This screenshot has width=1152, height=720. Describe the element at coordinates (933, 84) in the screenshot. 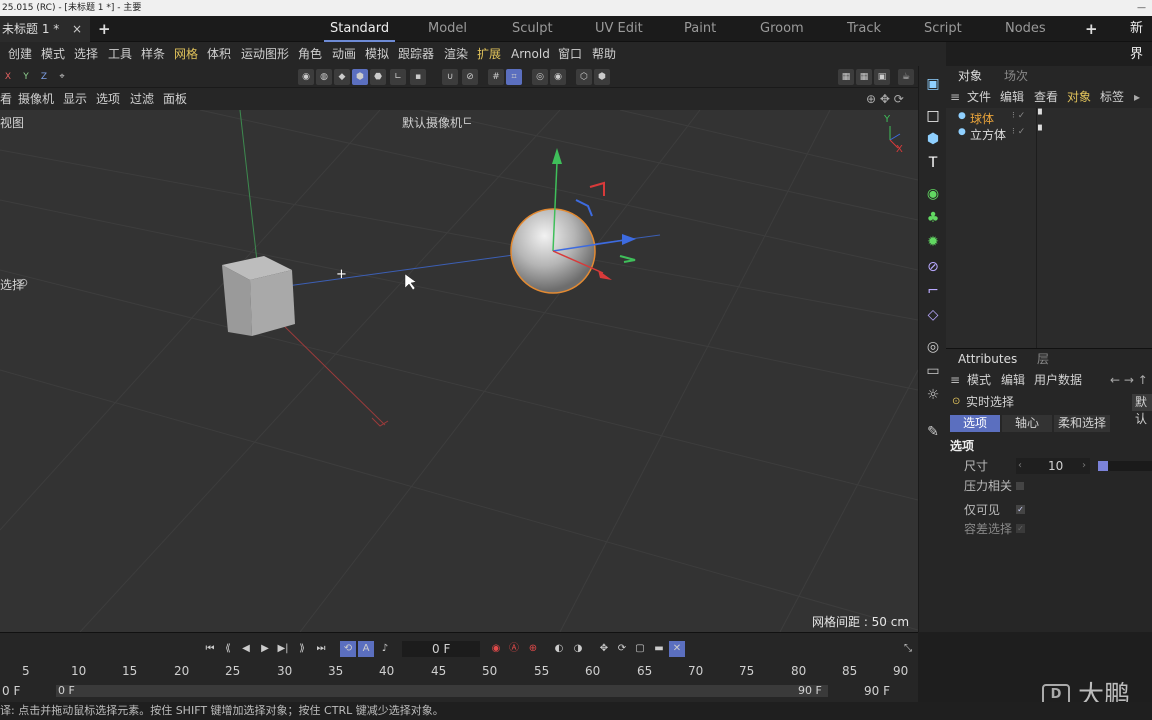

I see `cube-tool-icon: ▣` at that location.